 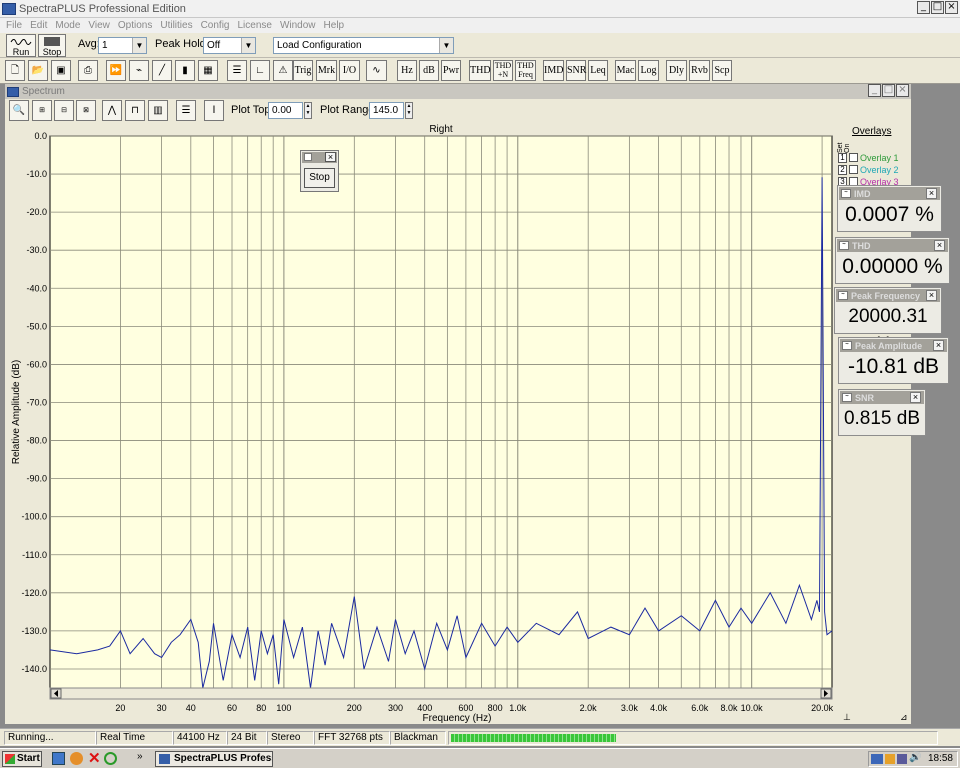 What do you see at coordinates (36, 326) in the screenshot?
I see `y-tick-label: -50.0` at bounding box center [36, 326].